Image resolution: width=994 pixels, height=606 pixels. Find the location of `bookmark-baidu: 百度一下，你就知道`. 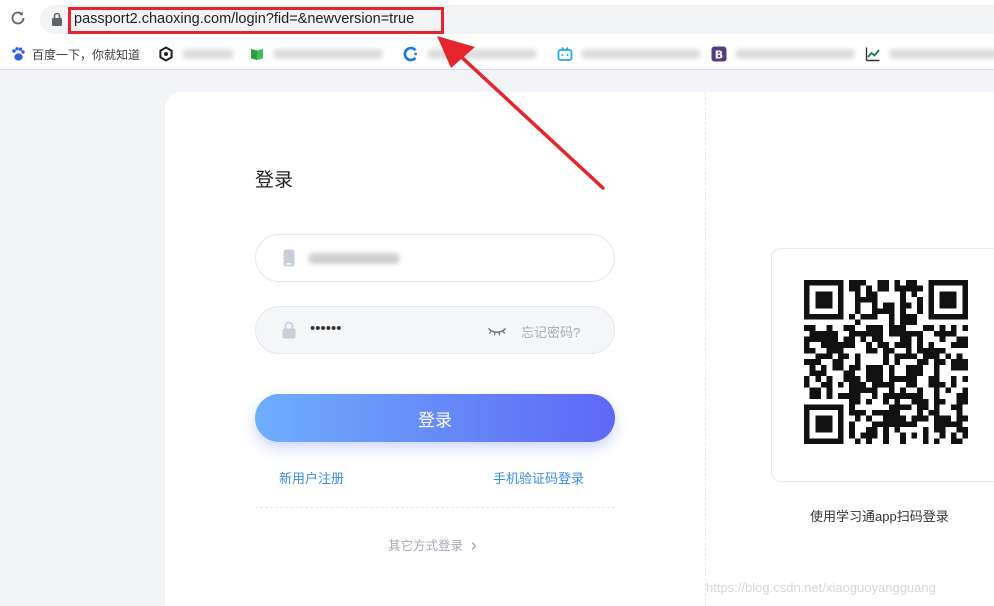

bookmark-baidu: 百度一下，你就知道 is located at coordinates (75, 54).